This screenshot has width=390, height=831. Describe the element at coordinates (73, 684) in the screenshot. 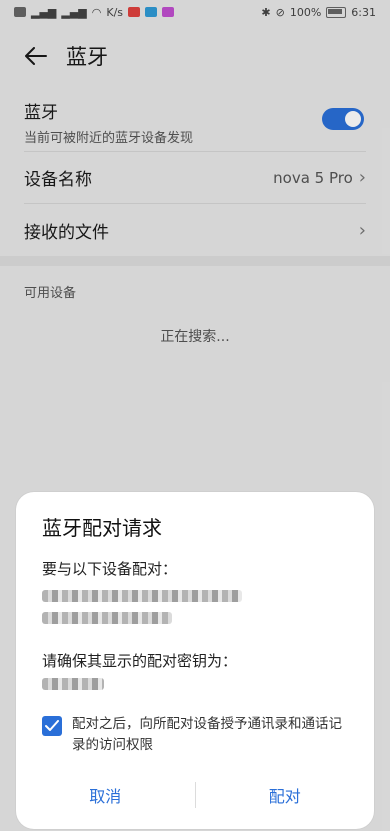

I see `redacted-passkey` at that location.